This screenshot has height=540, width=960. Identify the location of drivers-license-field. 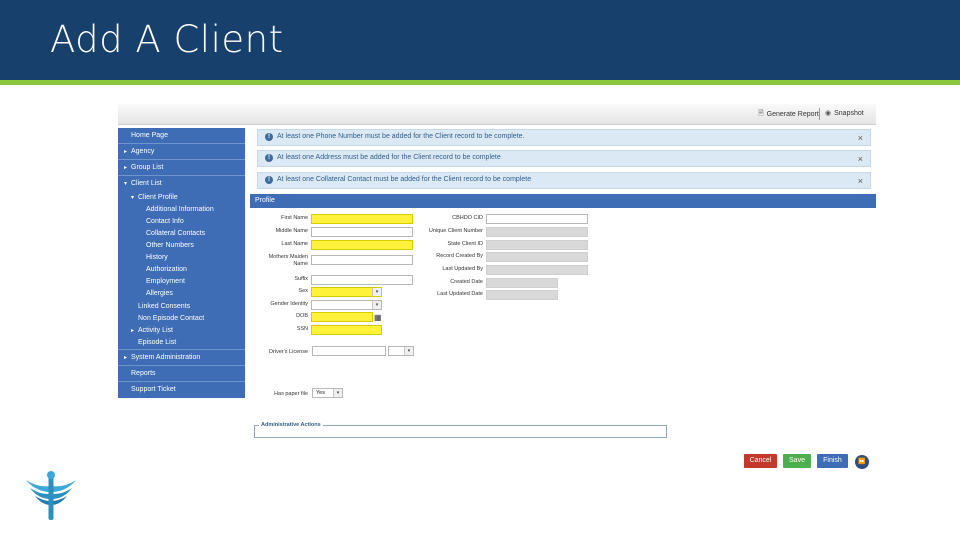
(349, 351).